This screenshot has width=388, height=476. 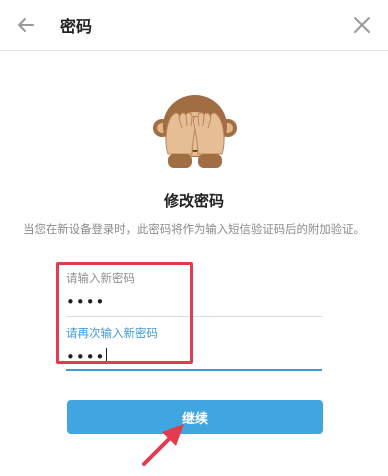 What do you see at coordinates (194, 25) in the screenshot?
I see `header-bar: 密码` at bounding box center [194, 25].